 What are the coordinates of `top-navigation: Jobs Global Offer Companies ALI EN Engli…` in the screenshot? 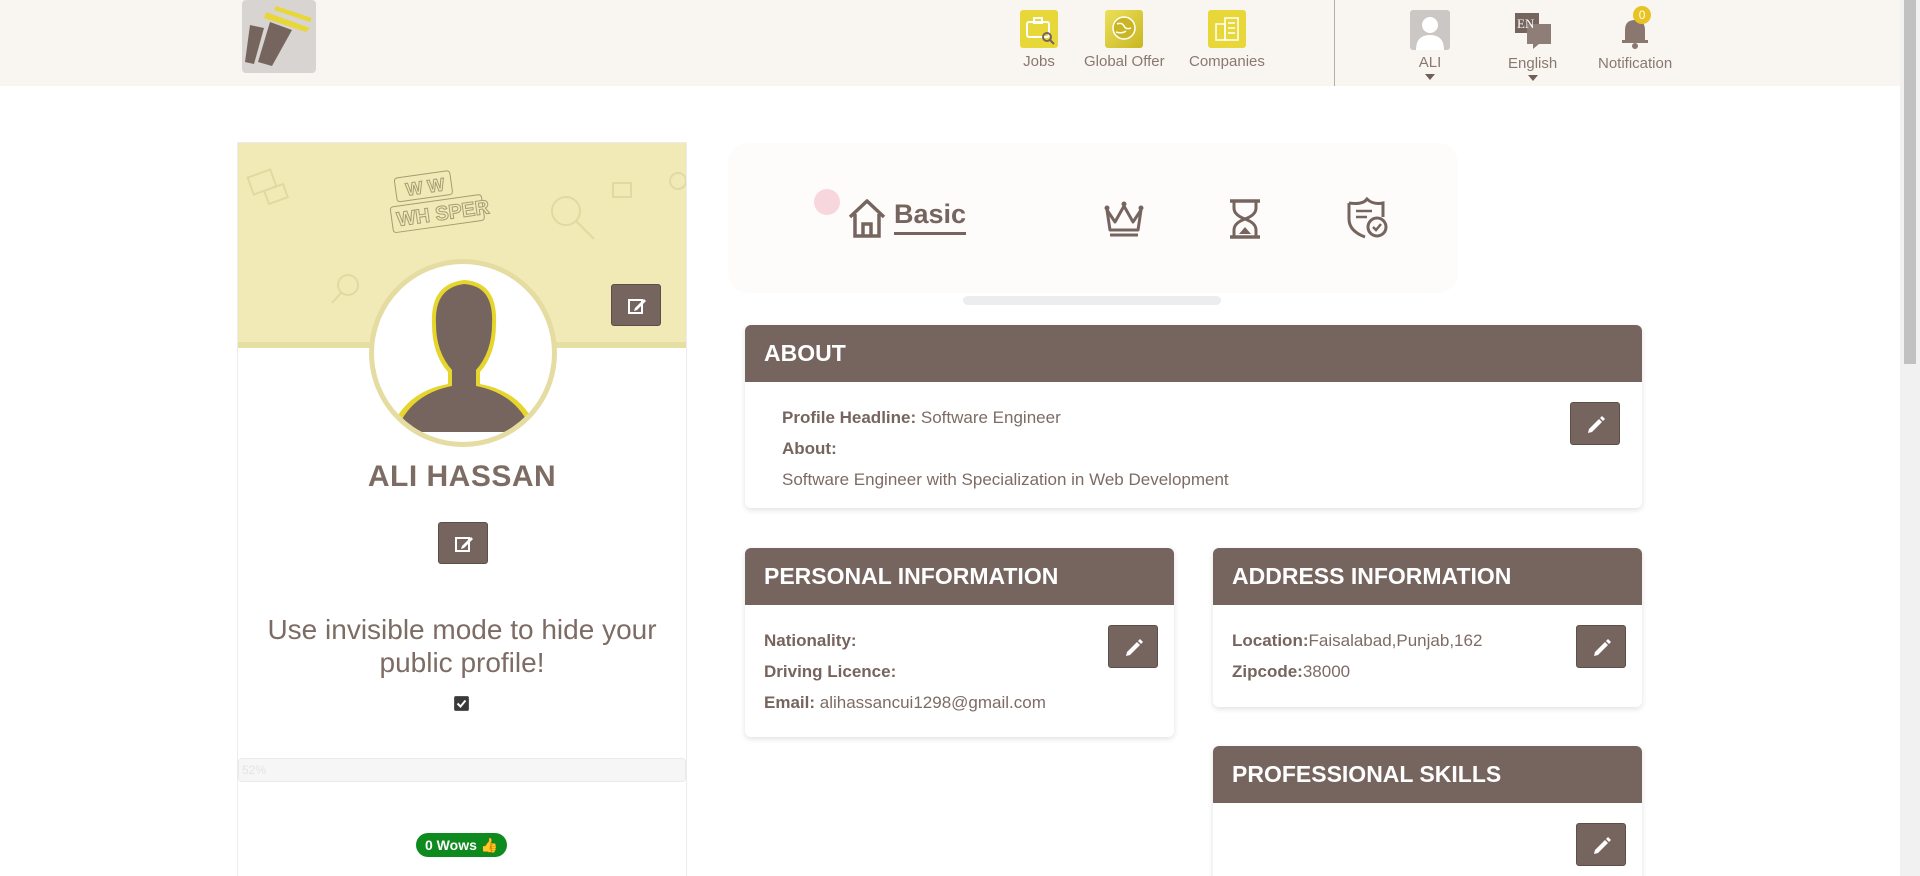 It's located at (950, 43).